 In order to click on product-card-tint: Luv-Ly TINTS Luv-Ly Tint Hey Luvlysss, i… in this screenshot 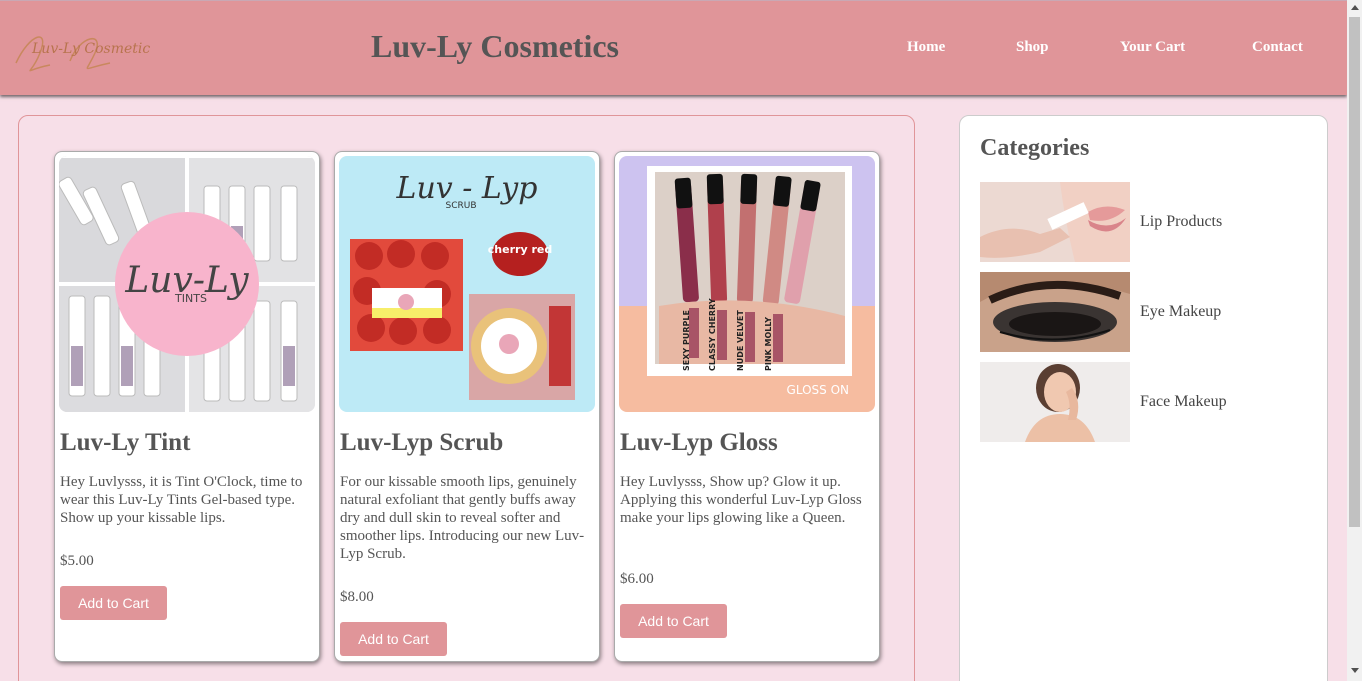, I will do `click(187, 406)`.